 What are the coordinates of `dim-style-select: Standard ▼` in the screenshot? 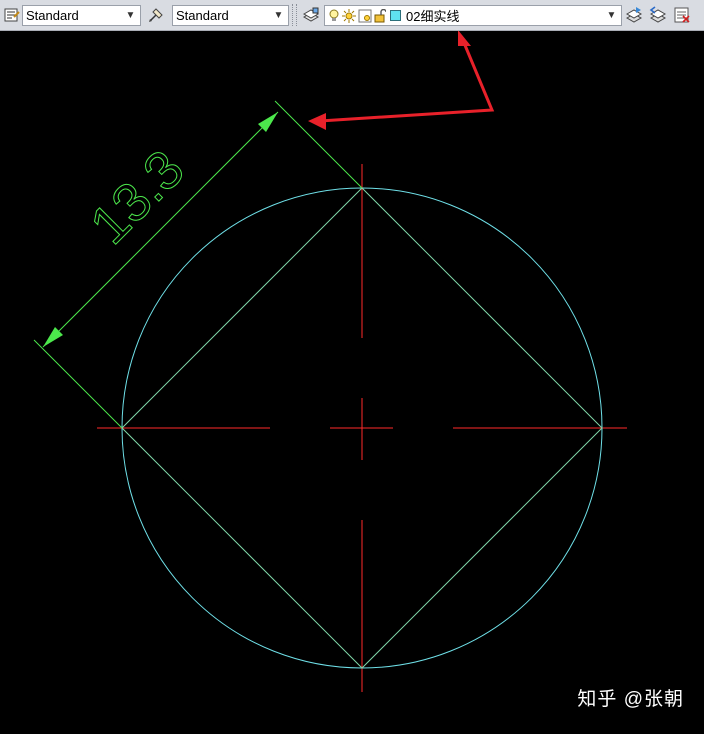 It's located at (230, 15).